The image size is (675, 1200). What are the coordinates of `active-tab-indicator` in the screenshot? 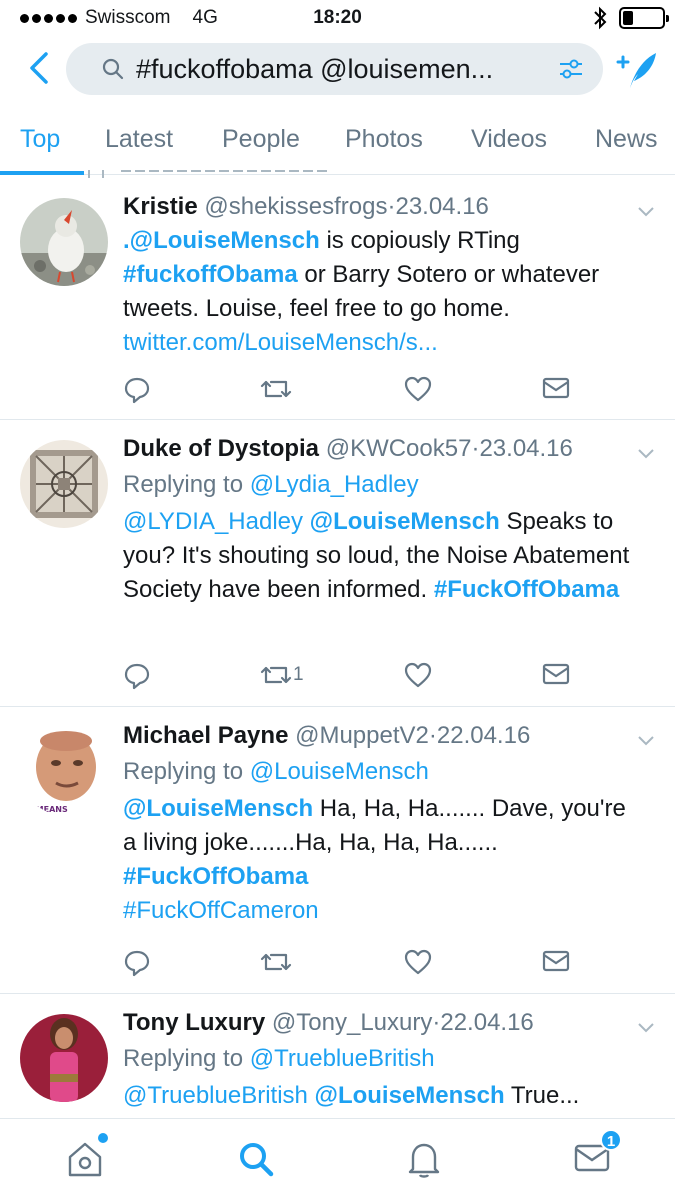 It's located at (42, 173).